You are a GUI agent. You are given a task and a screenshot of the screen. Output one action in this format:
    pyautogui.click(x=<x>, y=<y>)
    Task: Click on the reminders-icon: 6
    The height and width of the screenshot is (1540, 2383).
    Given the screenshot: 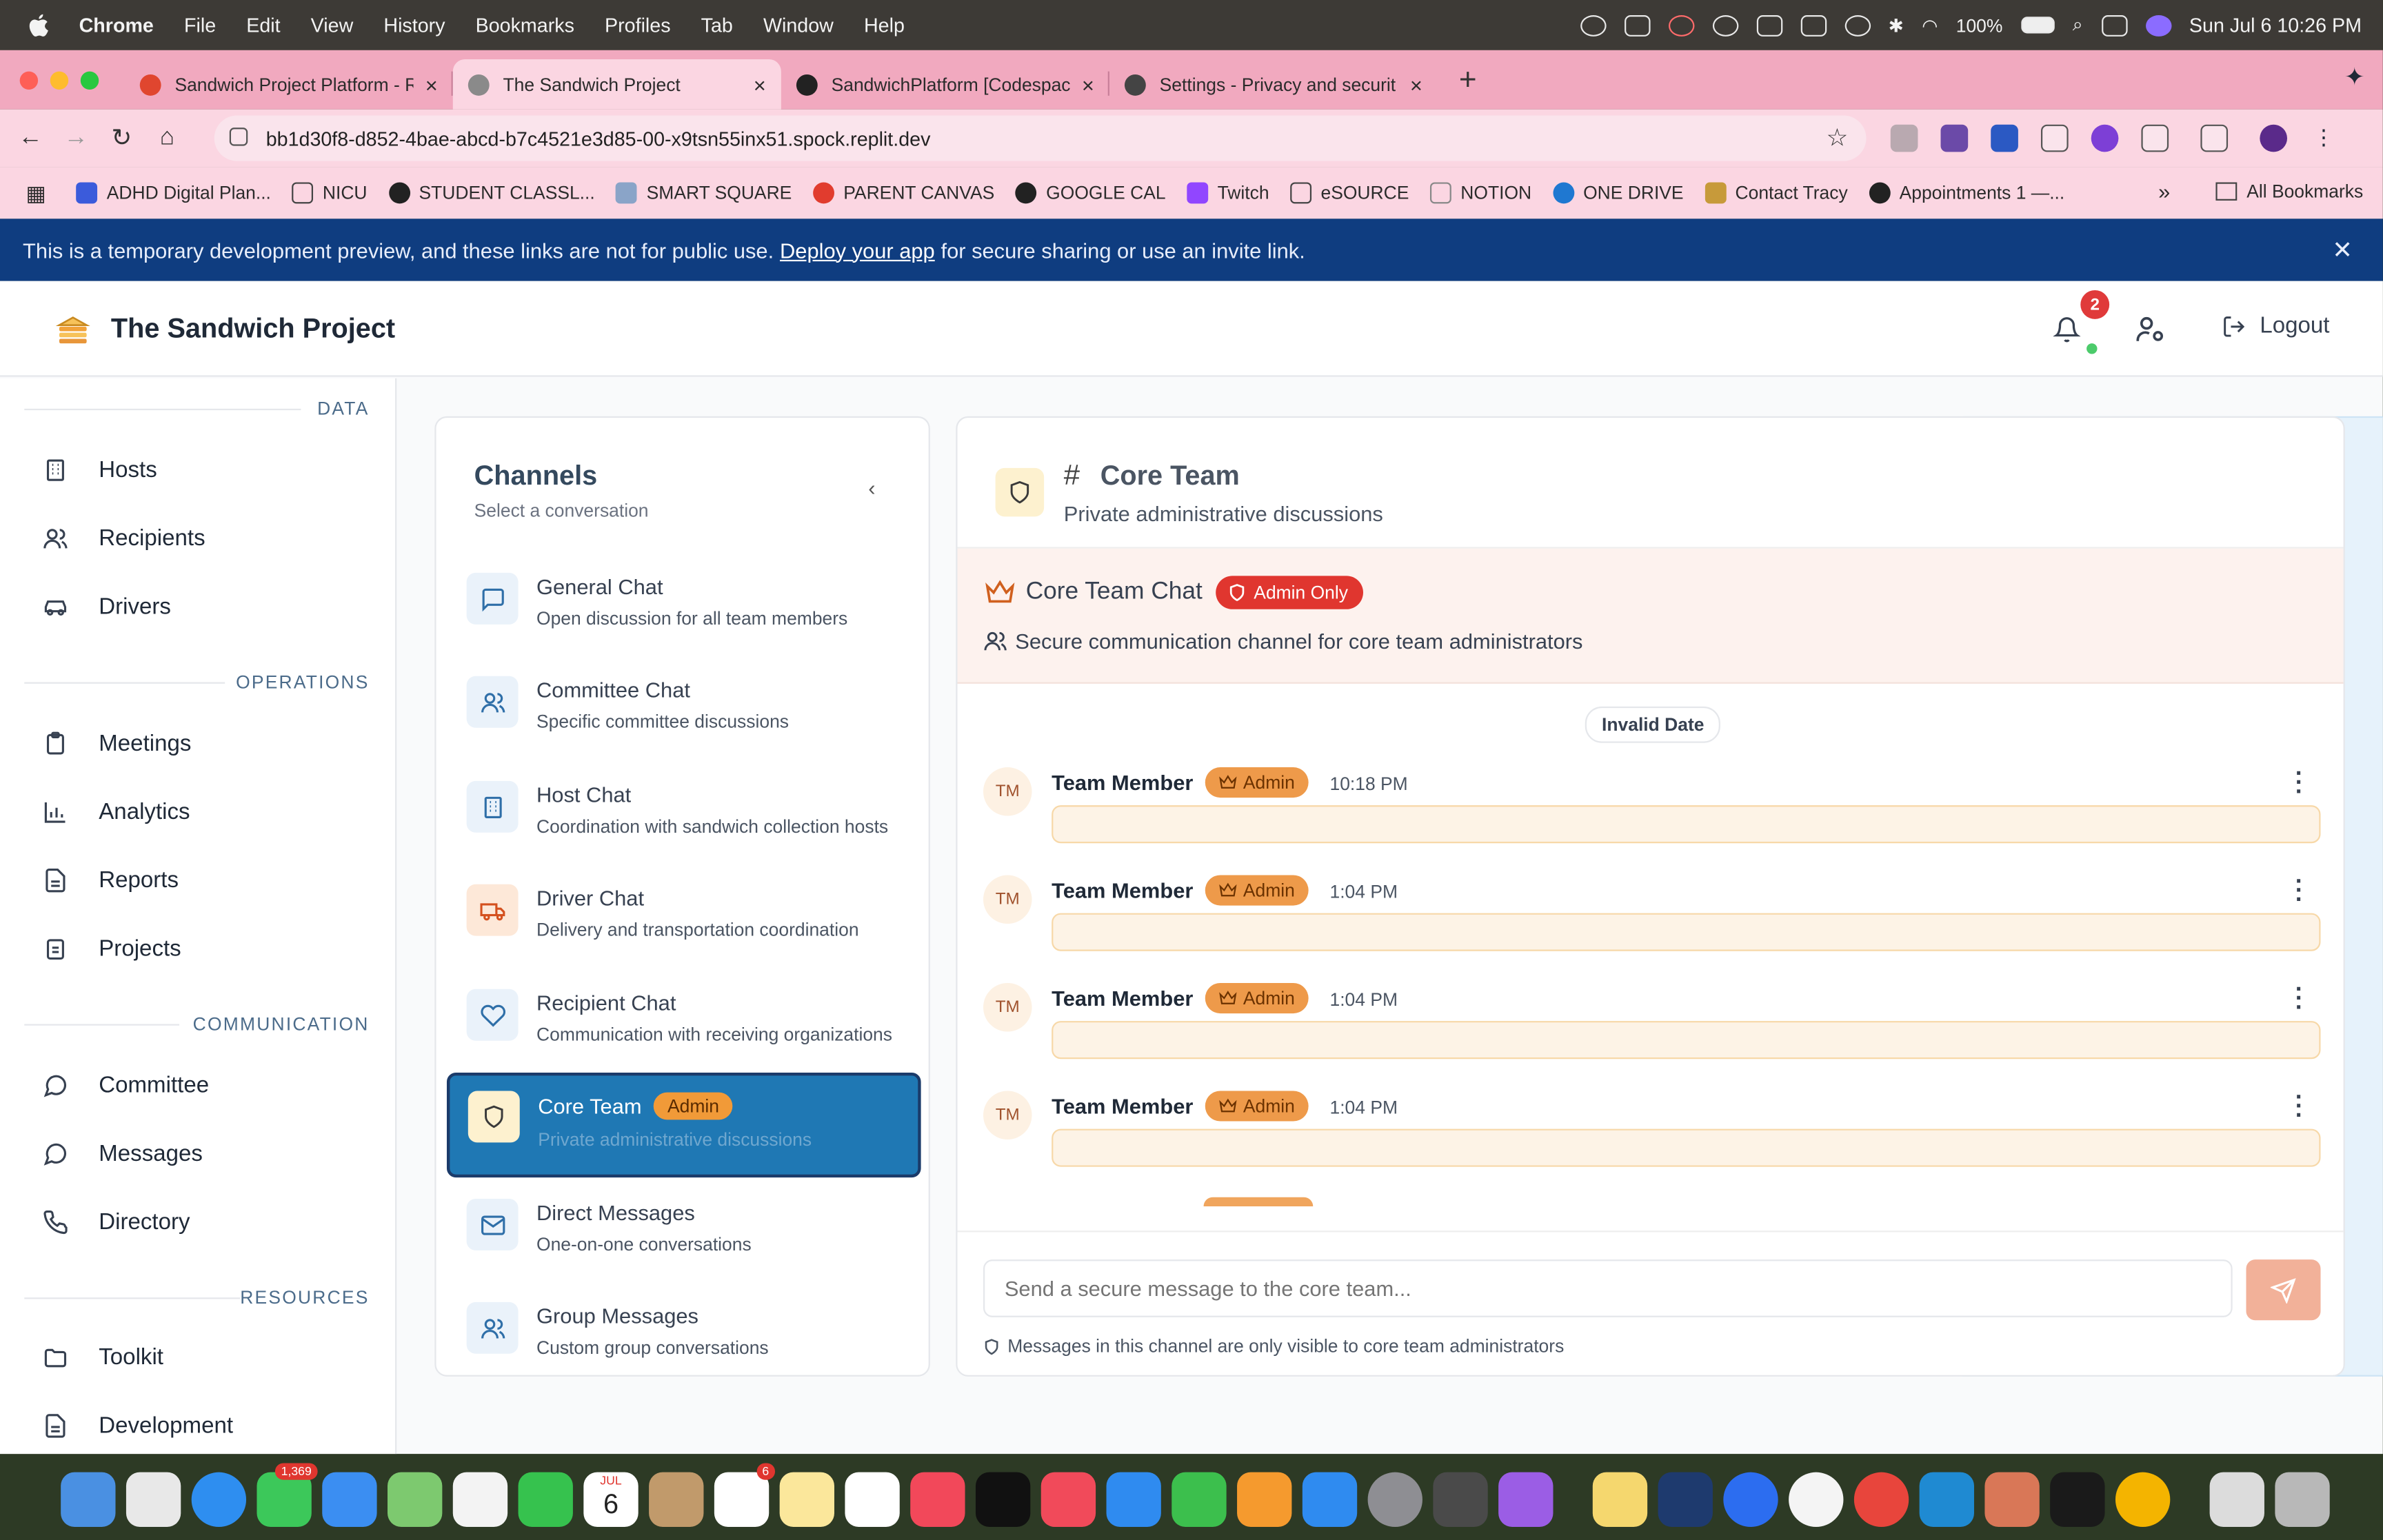 What is the action you would take?
    pyautogui.click(x=745, y=1496)
    